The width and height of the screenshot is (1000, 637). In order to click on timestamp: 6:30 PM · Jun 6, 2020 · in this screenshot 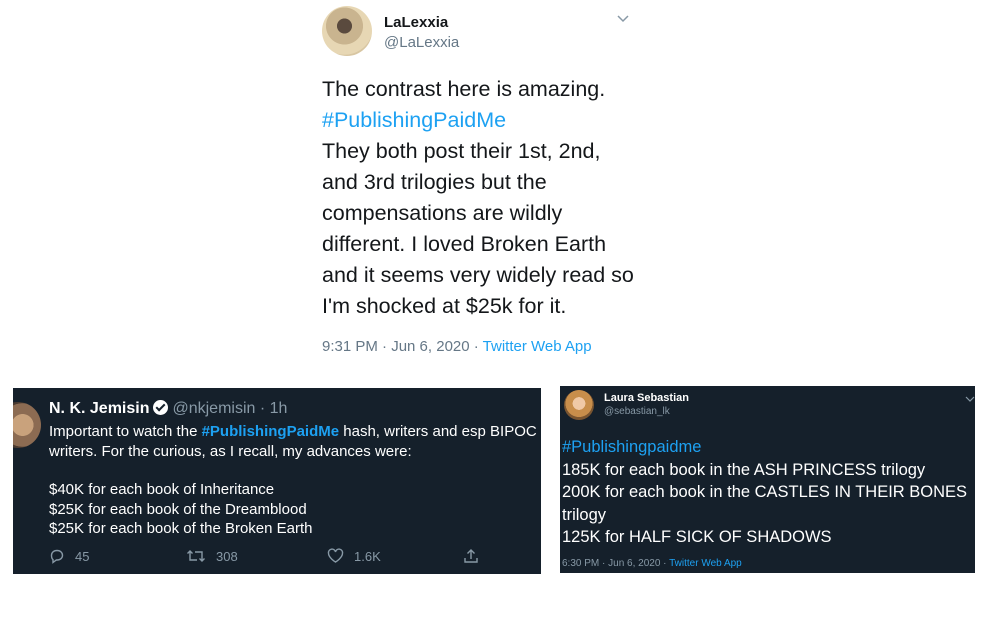, I will do `click(615, 563)`.